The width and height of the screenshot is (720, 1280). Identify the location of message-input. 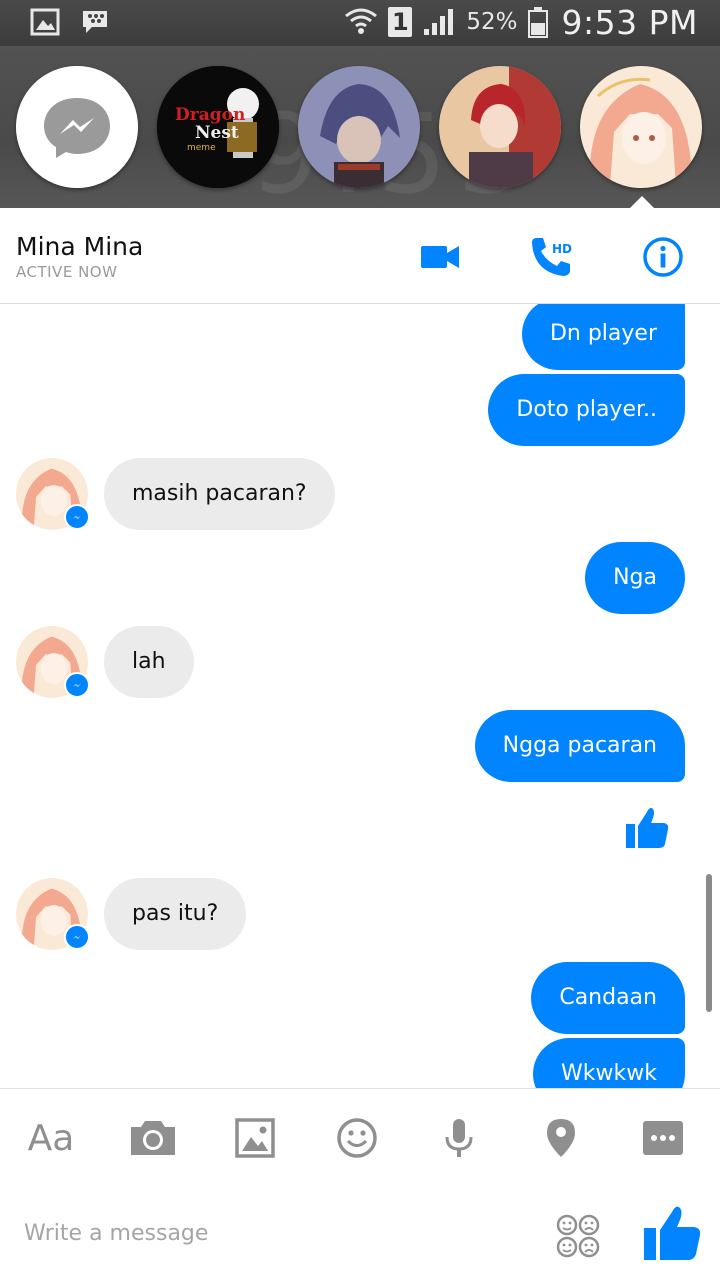
(264, 1233).